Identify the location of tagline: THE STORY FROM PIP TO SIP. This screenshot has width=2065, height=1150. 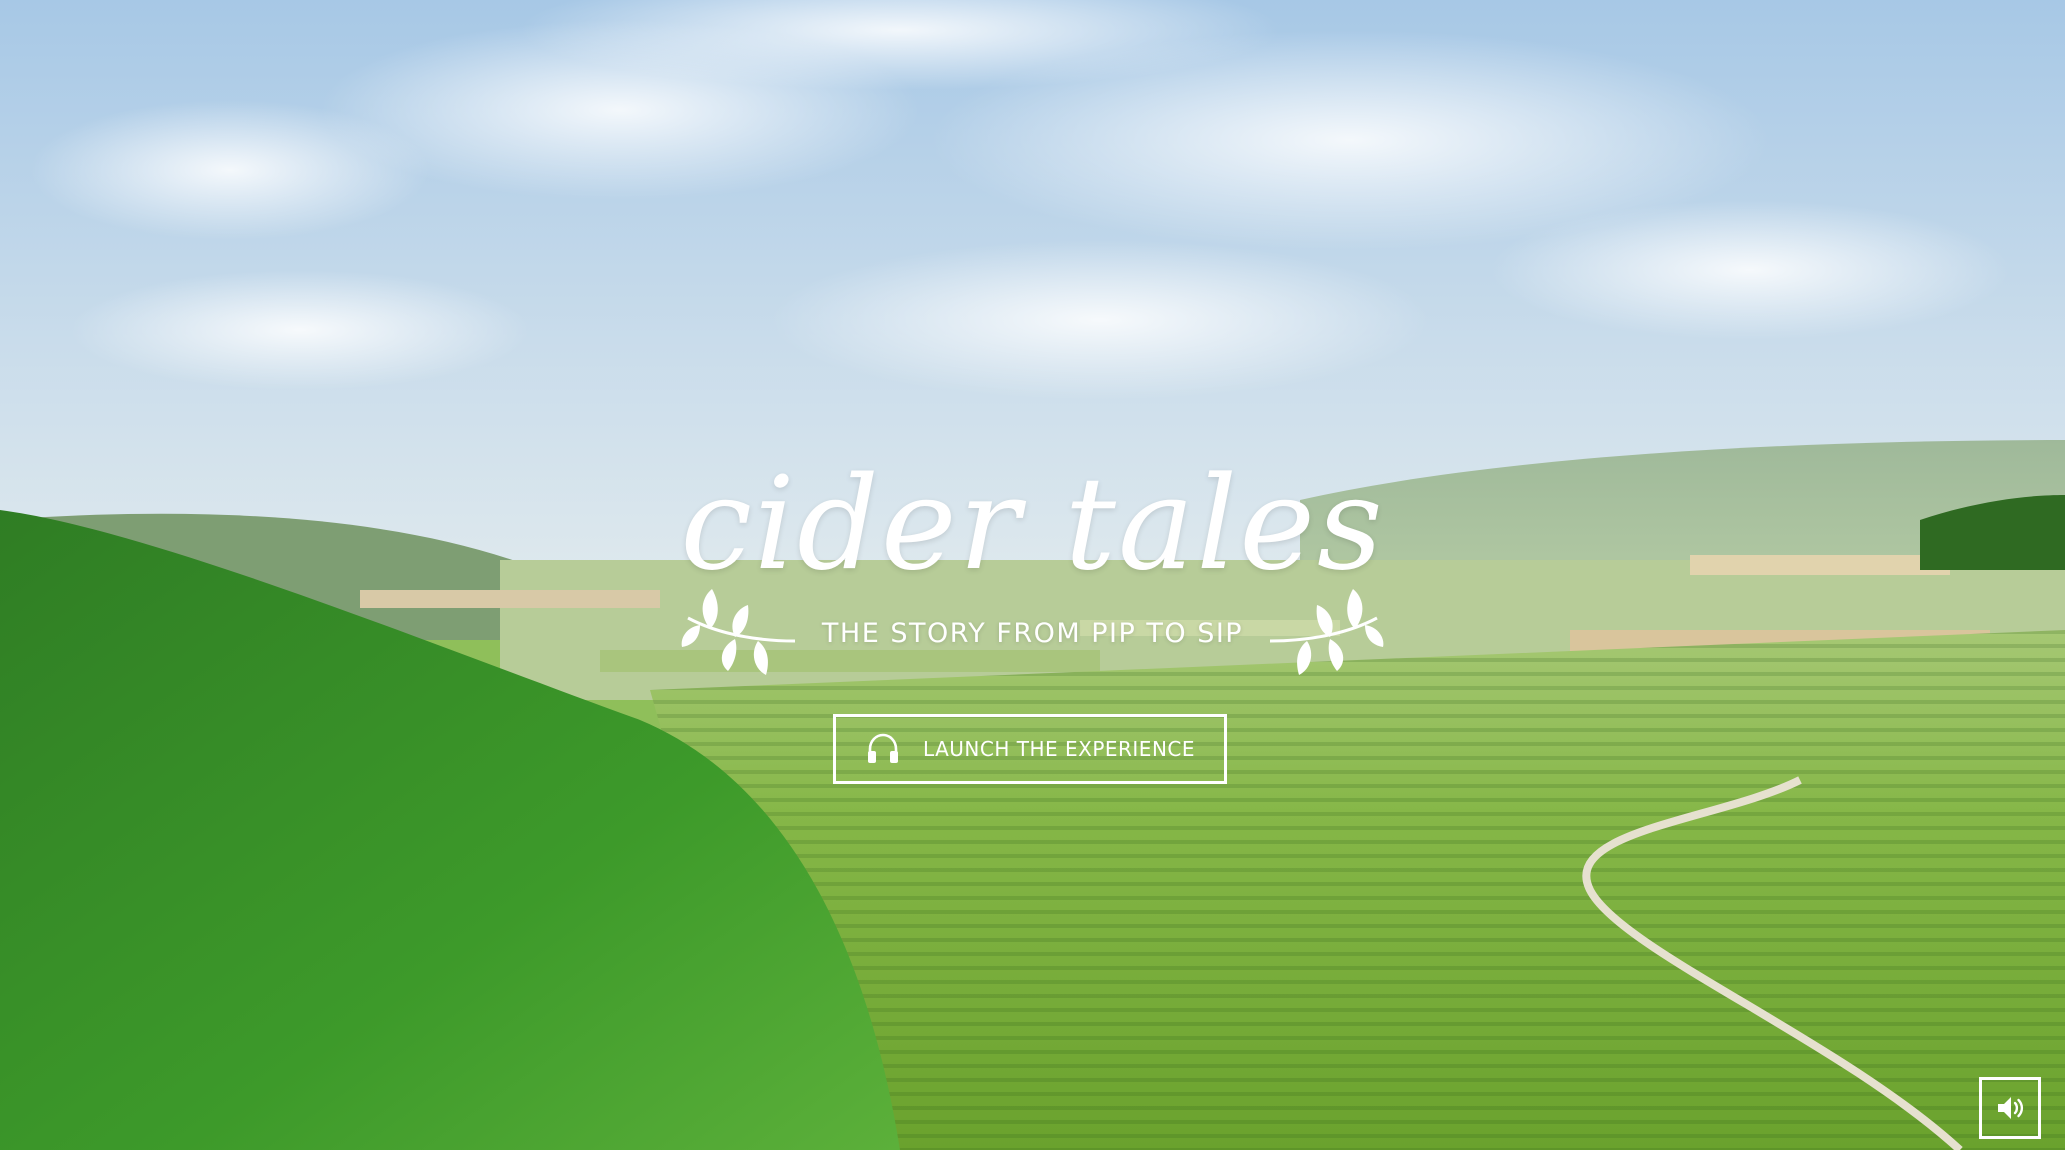
(1032, 633).